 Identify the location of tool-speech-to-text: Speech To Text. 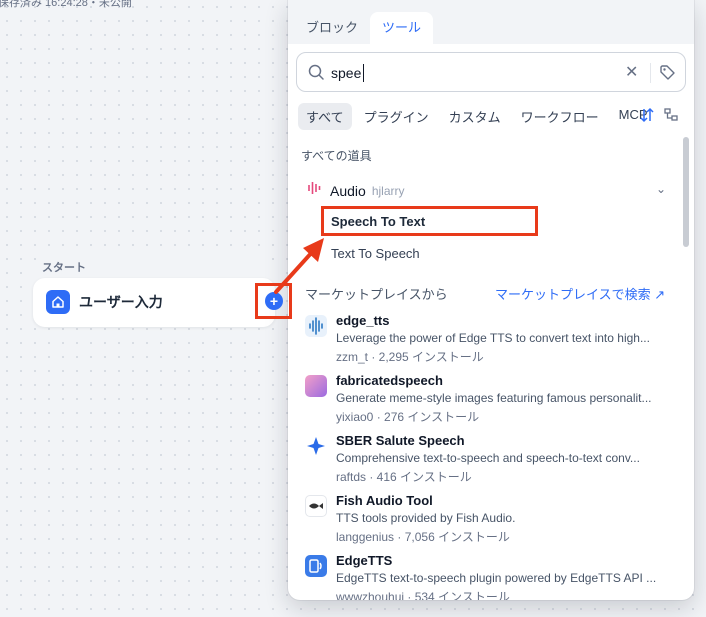
(378, 221).